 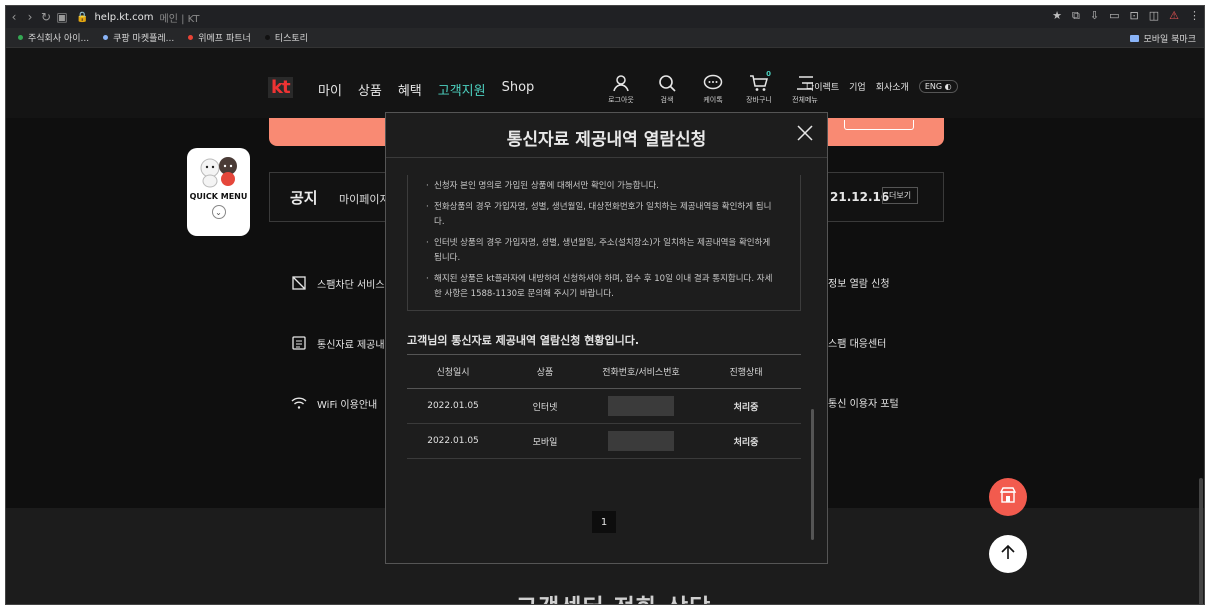 What do you see at coordinates (857, 342) in the screenshot?
I see `service-link-spam-center: 스팸 대응센터` at bounding box center [857, 342].